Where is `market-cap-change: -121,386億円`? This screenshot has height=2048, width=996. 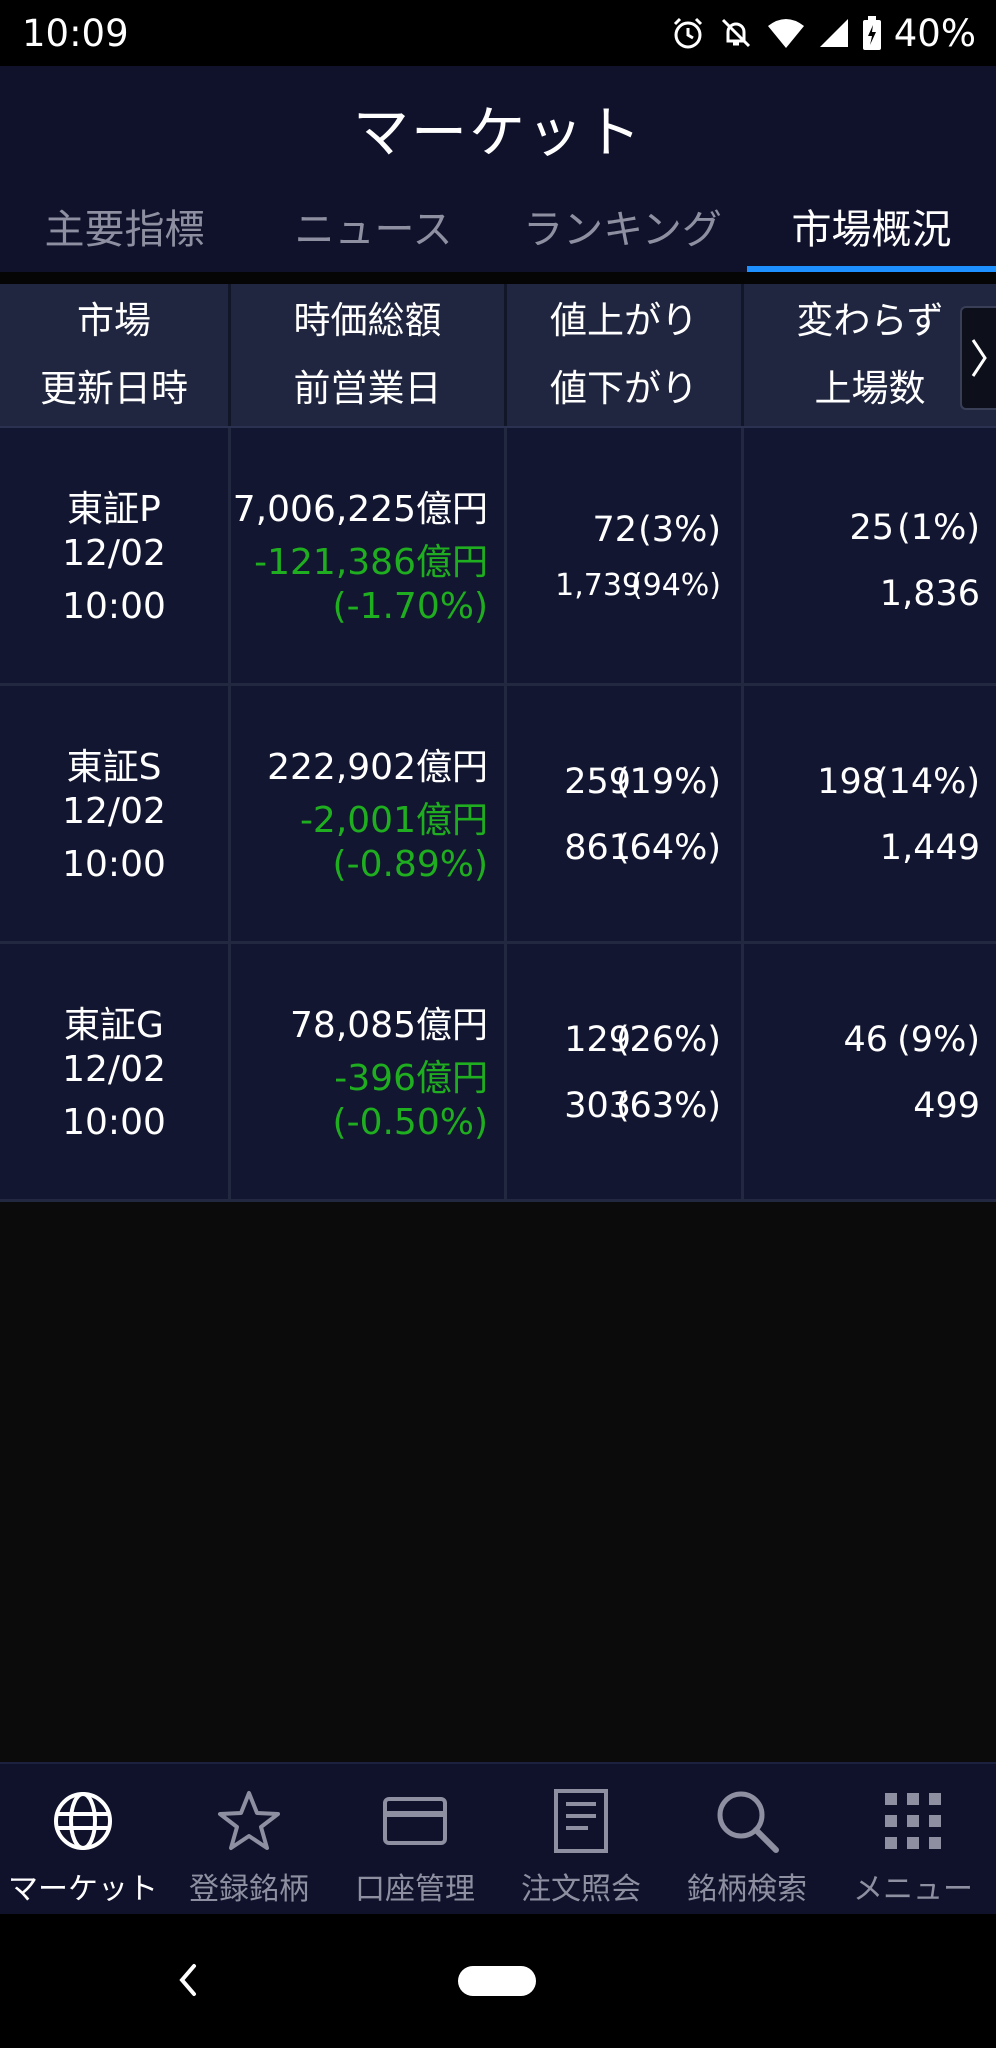 market-cap-change: -121,386億円 is located at coordinates (371, 562).